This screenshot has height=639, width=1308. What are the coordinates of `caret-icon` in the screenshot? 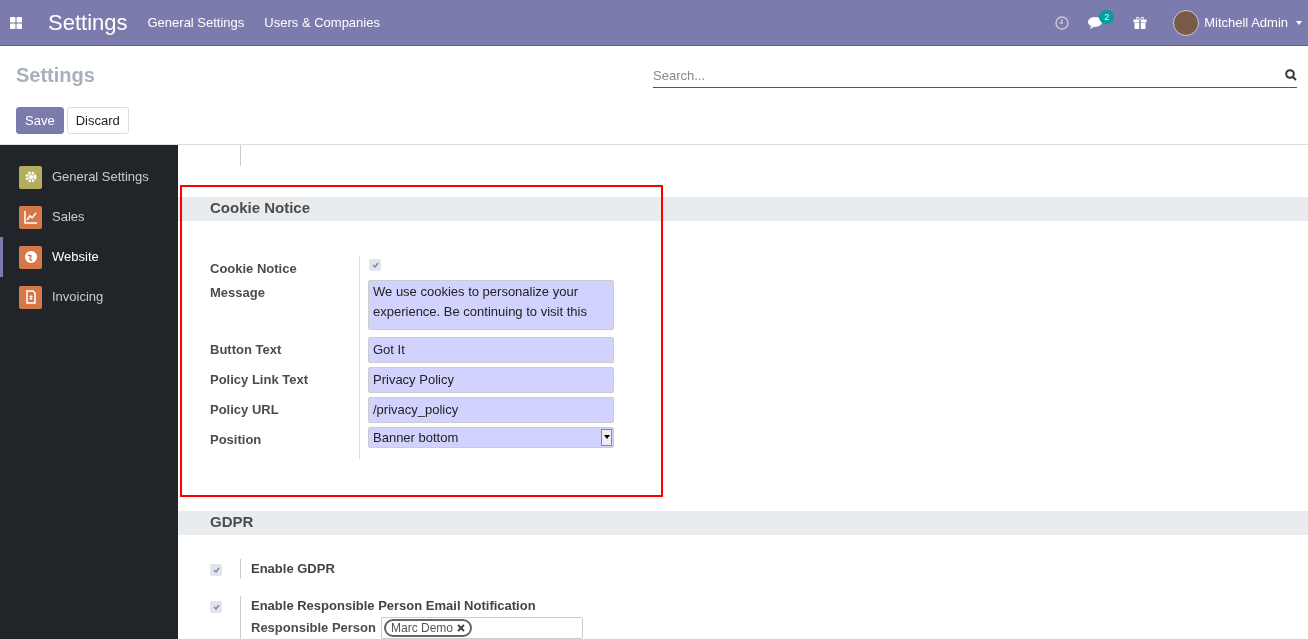 It's located at (1299, 22).